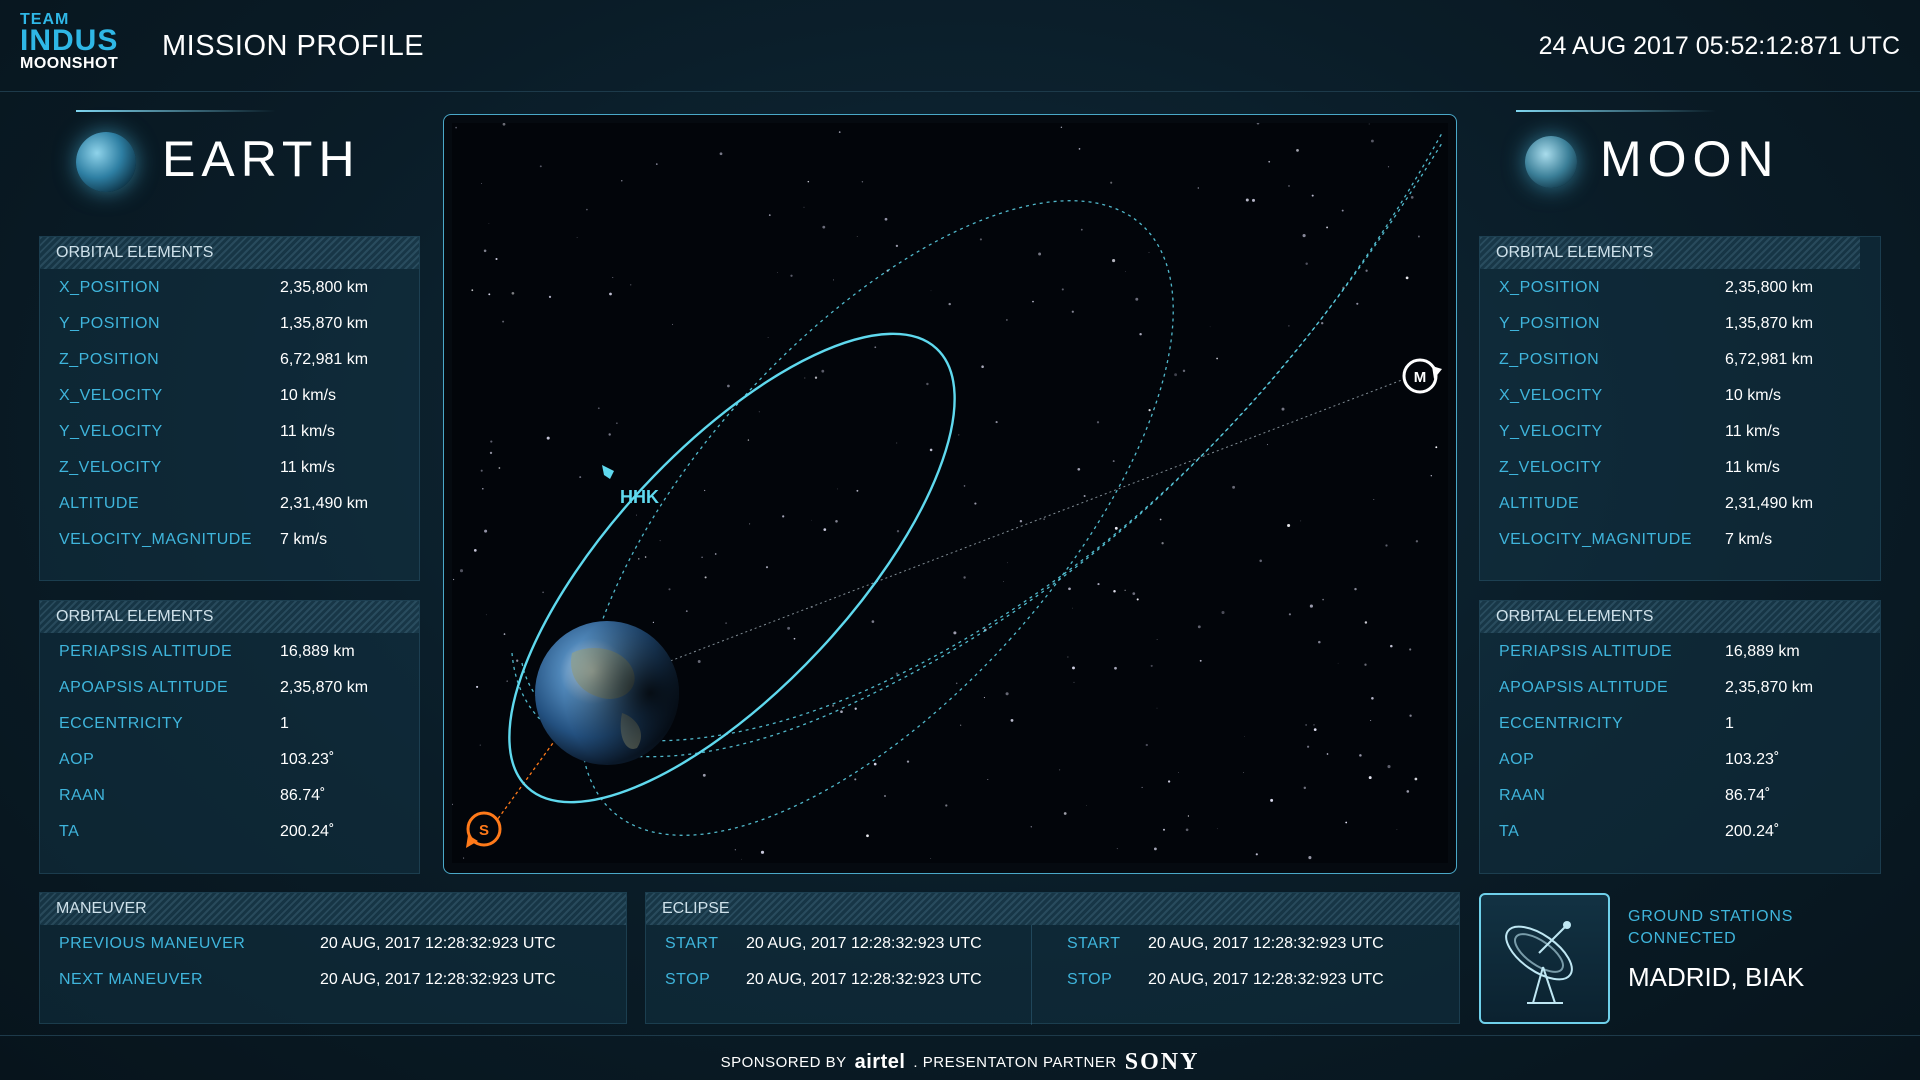 This screenshot has height=1080, width=1920. I want to click on moon-header: MOON, so click(1670, 164).